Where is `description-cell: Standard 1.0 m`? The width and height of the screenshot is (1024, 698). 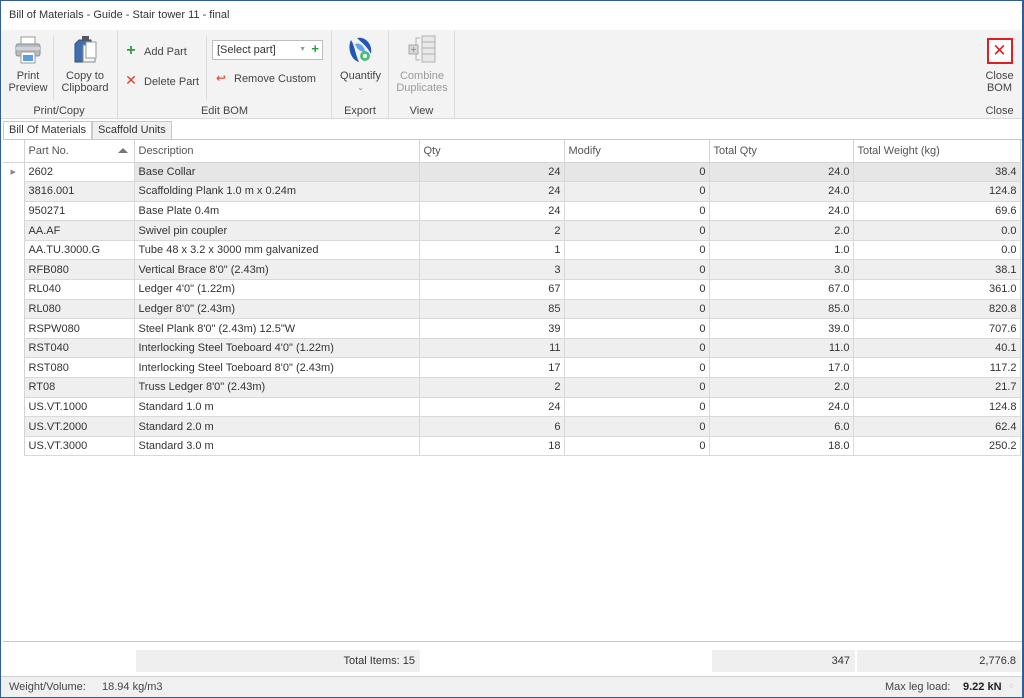 description-cell: Standard 1.0 m is located at coordinates (277, 407).